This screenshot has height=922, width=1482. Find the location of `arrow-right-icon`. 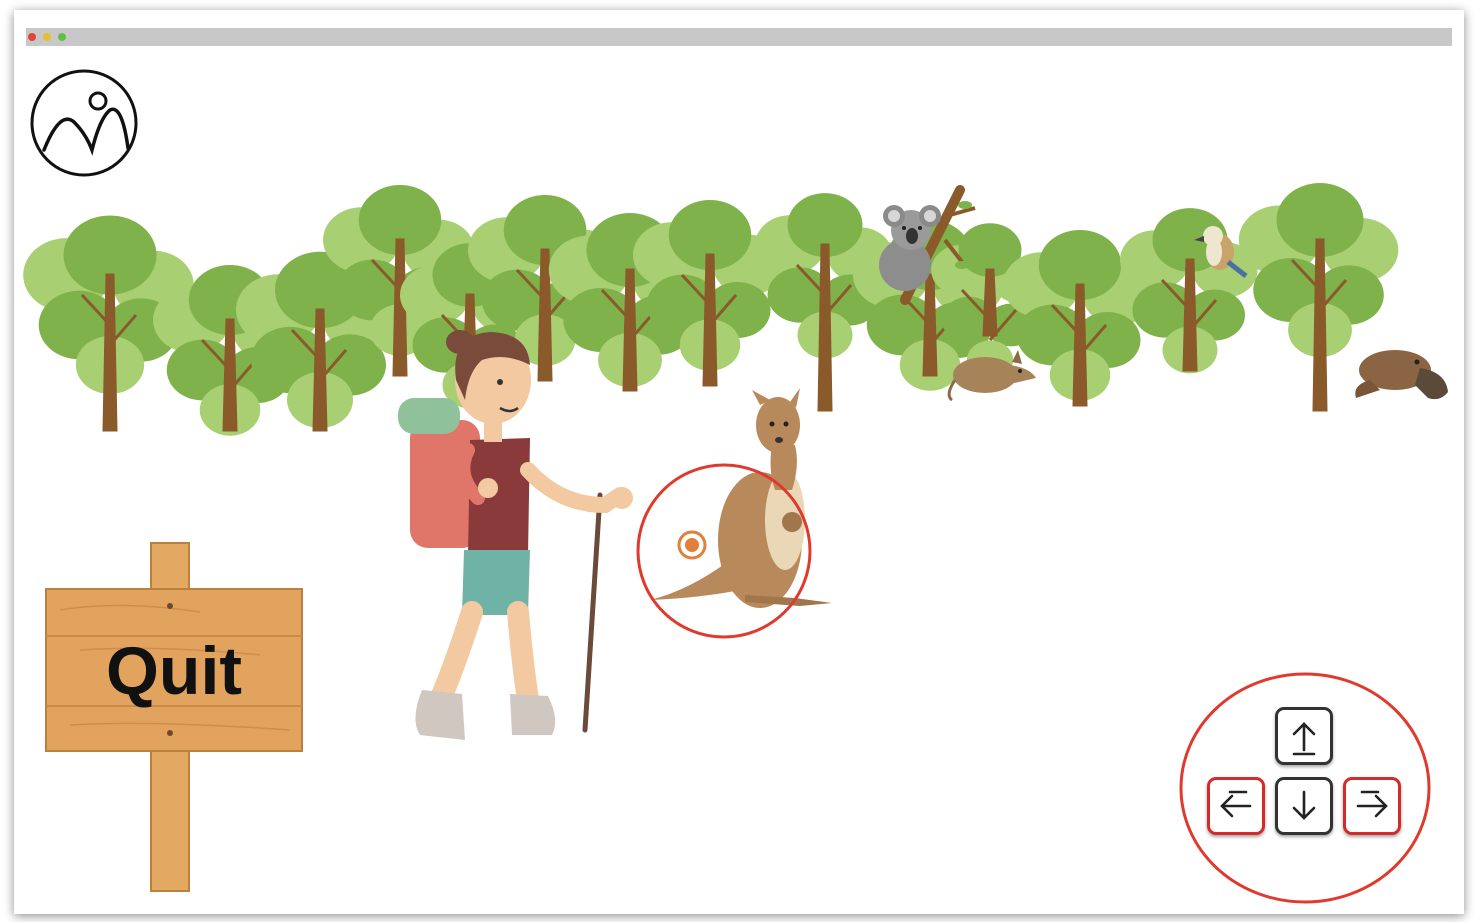

arrow-right-icon is located at coordinates (1372, 804).